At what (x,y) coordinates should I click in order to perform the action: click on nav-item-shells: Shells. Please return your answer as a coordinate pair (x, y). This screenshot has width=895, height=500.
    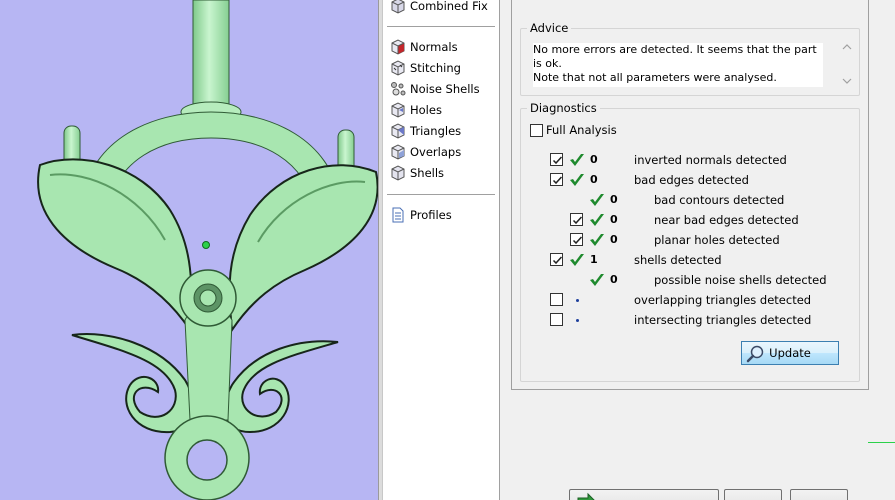
    Looking at the image, I should click on (416, 173).